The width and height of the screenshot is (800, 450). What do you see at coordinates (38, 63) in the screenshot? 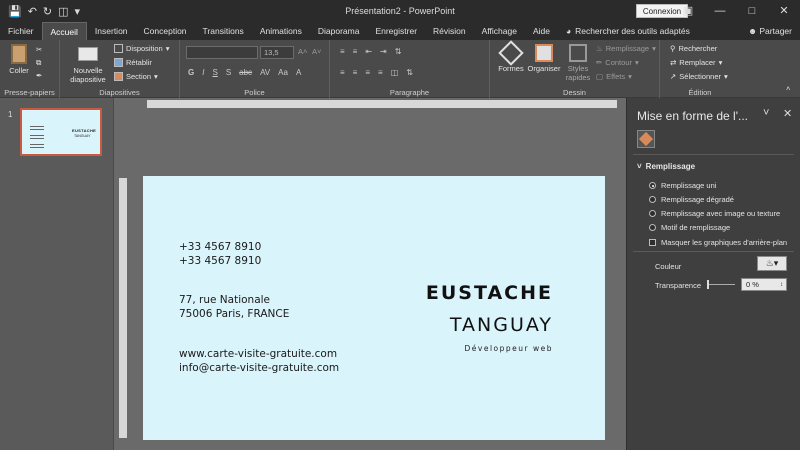
I see `copy-icon: ⧉` at bounding box center [38, 63].